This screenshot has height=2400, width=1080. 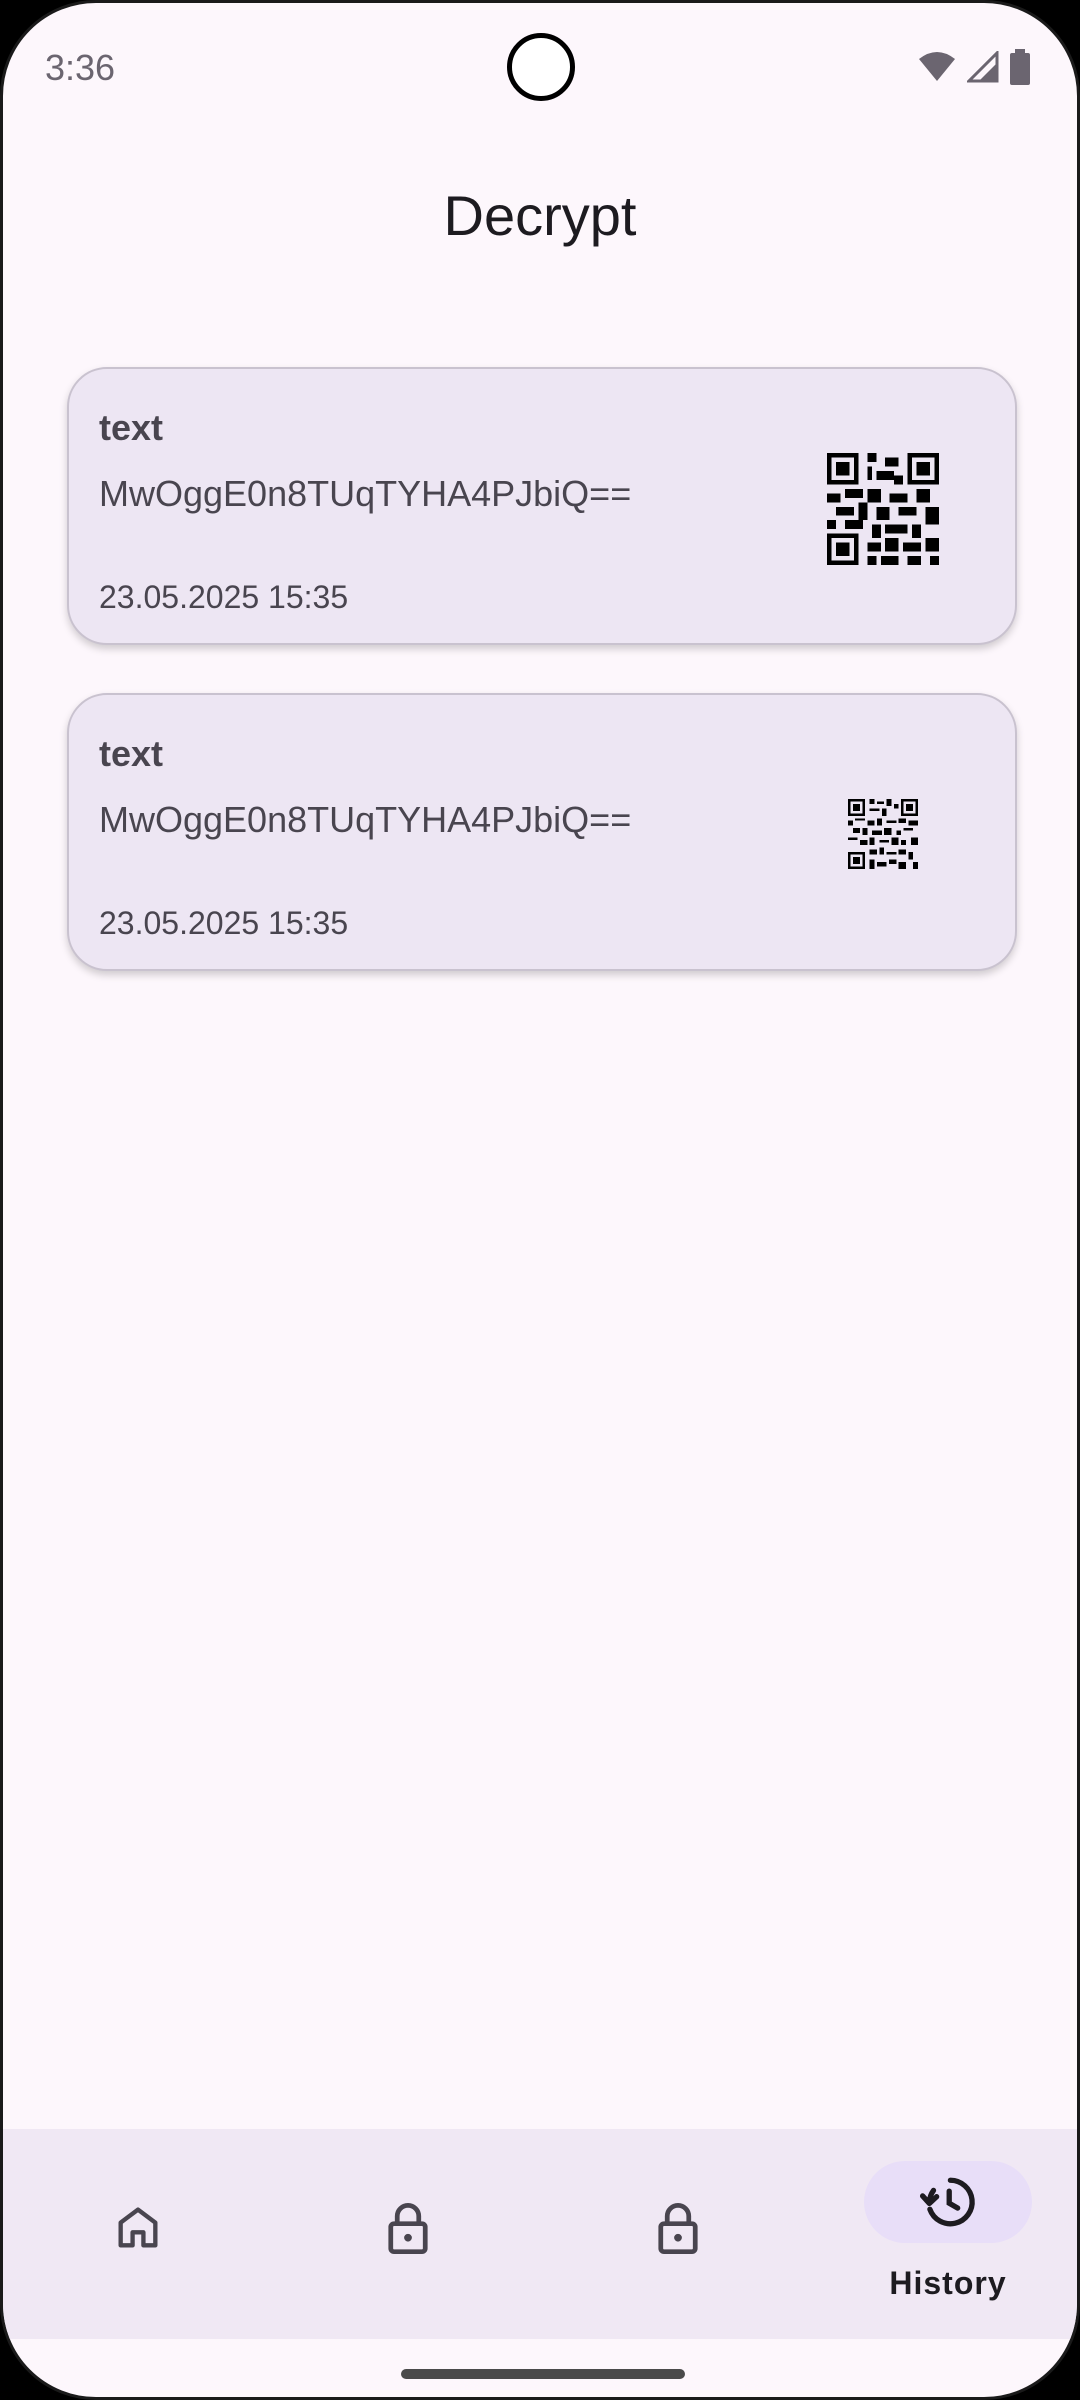 I want to click on battery-icon, so click(x=1020, y=67).